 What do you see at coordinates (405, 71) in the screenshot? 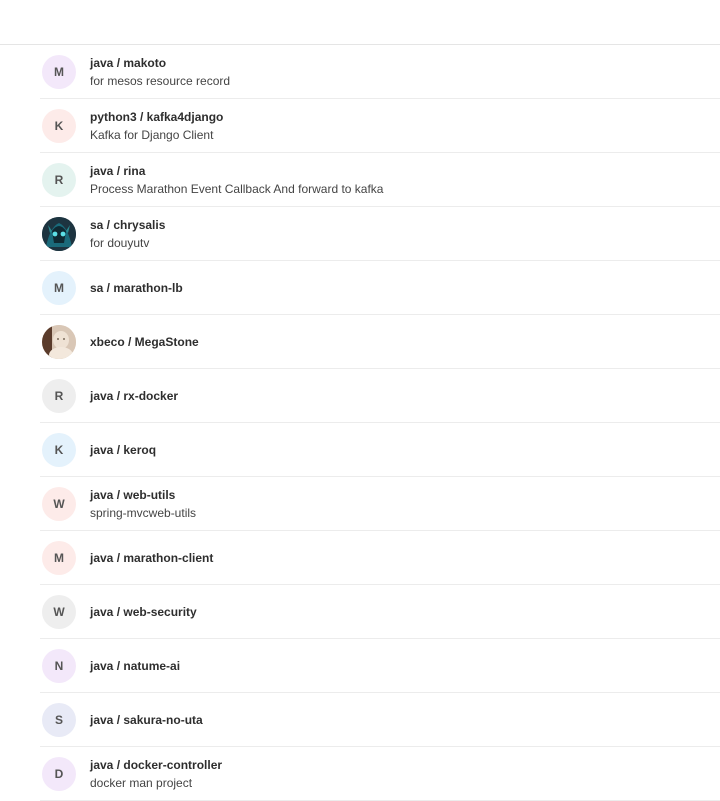
I see `project-text: java / makoto for mesos resource record` at bounding box center [405, 71].